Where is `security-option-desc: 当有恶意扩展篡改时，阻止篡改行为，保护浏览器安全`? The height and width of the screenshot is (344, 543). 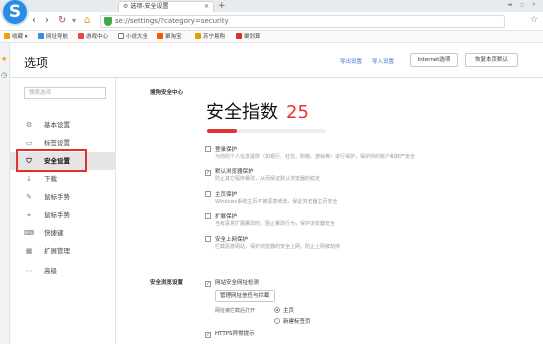
security-option-desc: 当有恶意扩展篡改时，阻止篡改行为，保护浏览器安全 is located at coordinates (275, 224).